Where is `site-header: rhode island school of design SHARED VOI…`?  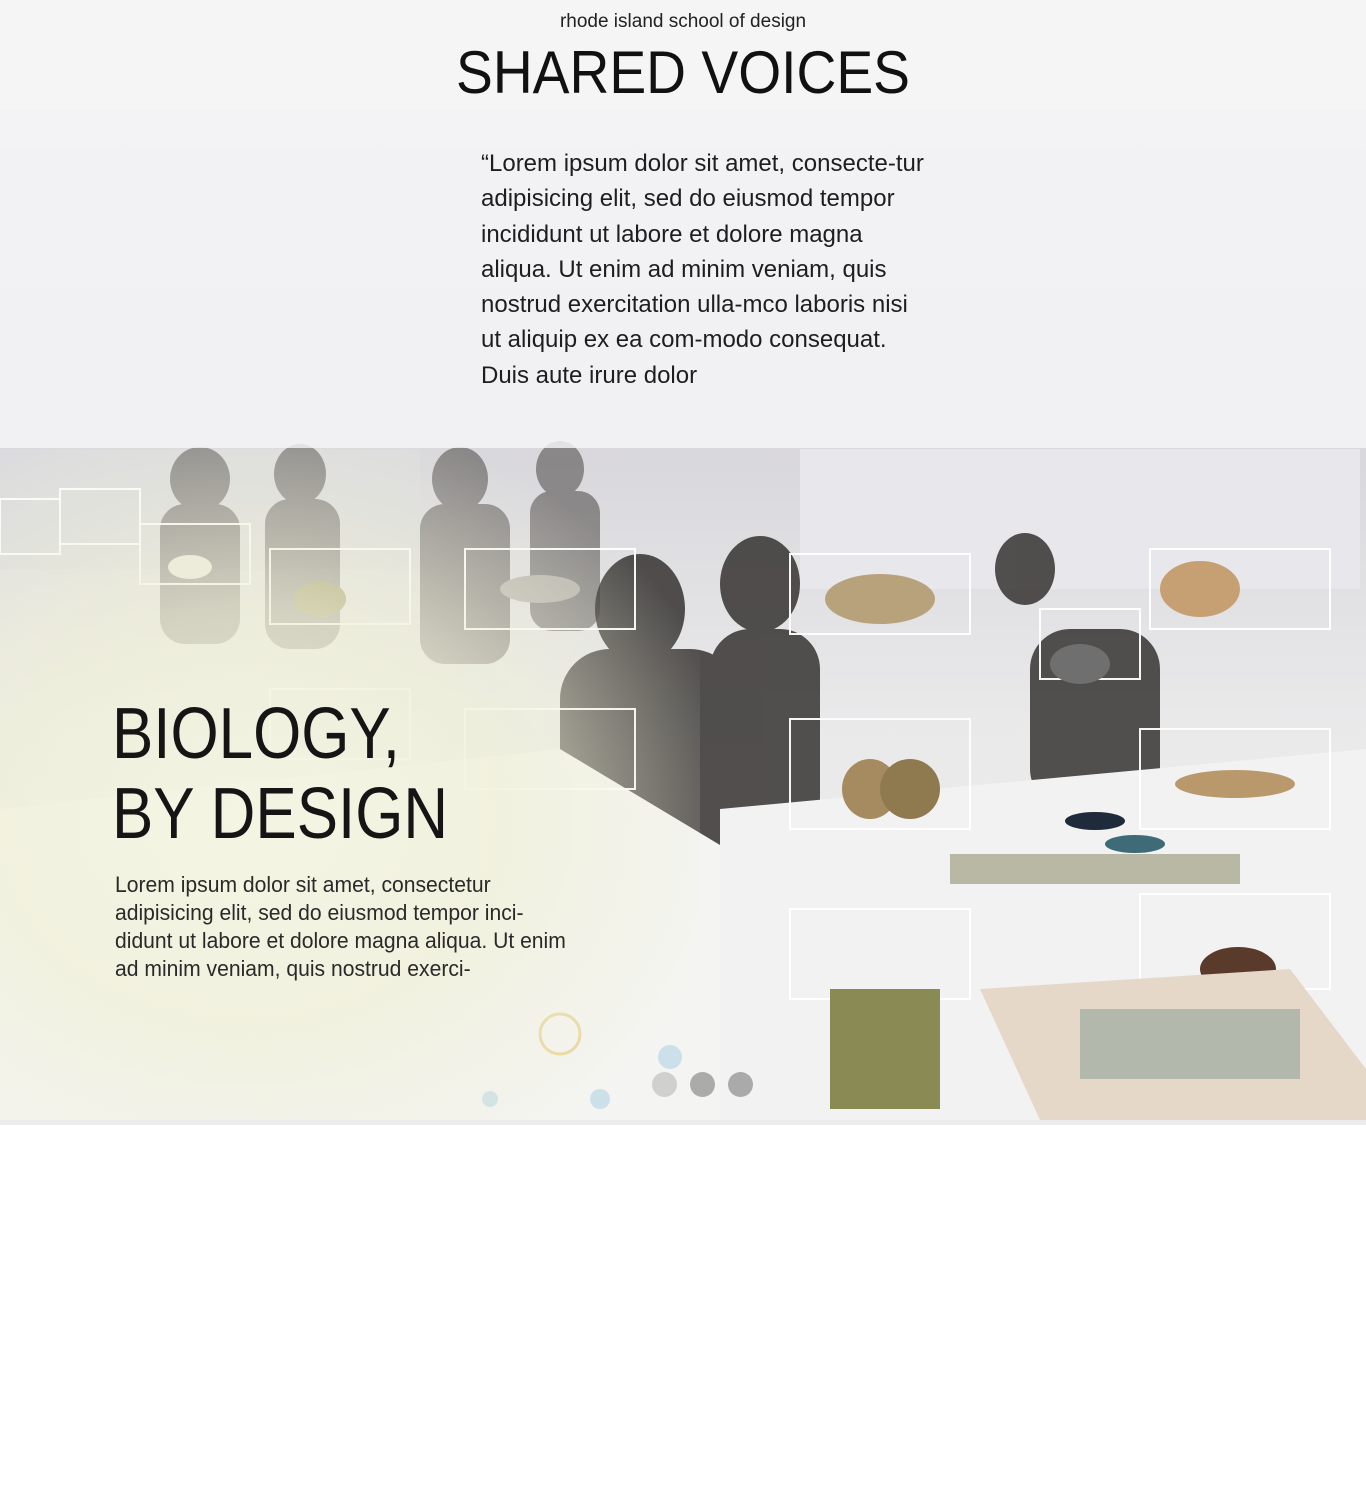 site-header: rhode island school of design SHARED VOI… is located at coordinates (683, 54).